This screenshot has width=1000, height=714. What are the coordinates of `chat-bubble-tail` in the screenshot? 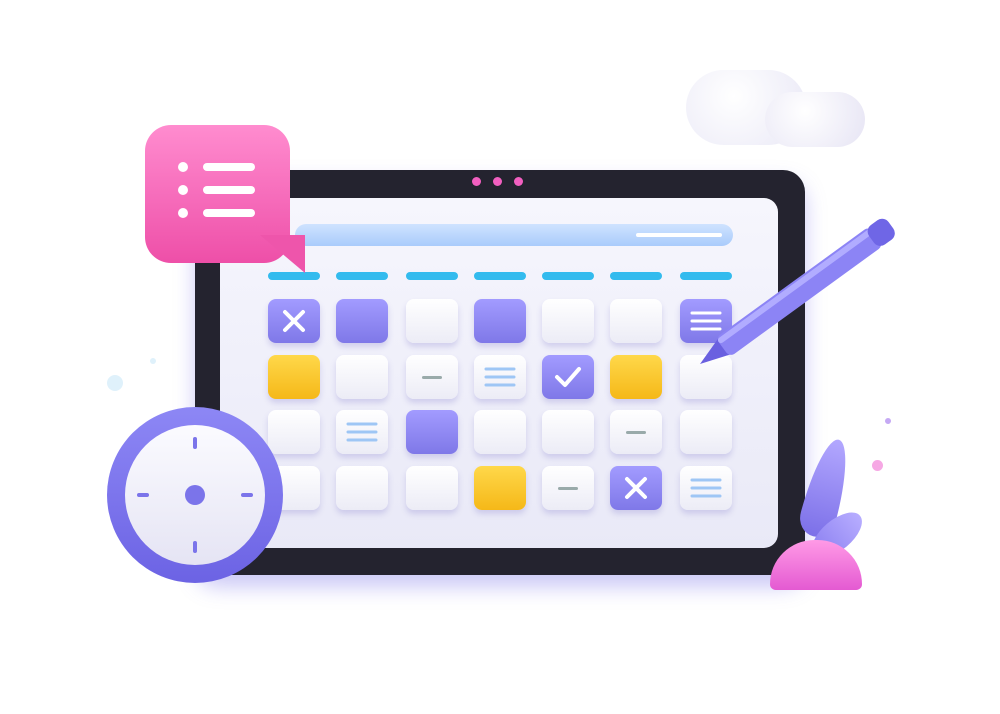 It's located at (282, 254).